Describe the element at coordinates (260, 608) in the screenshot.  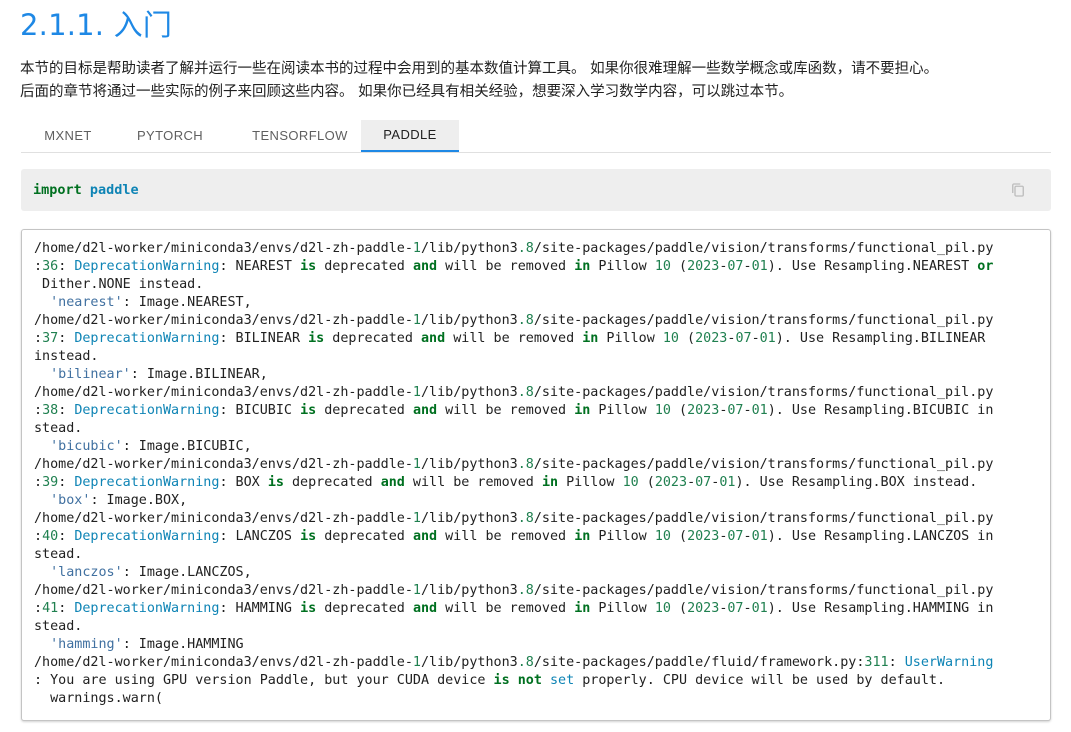
I see `output-token: : HAMMING` at that location.